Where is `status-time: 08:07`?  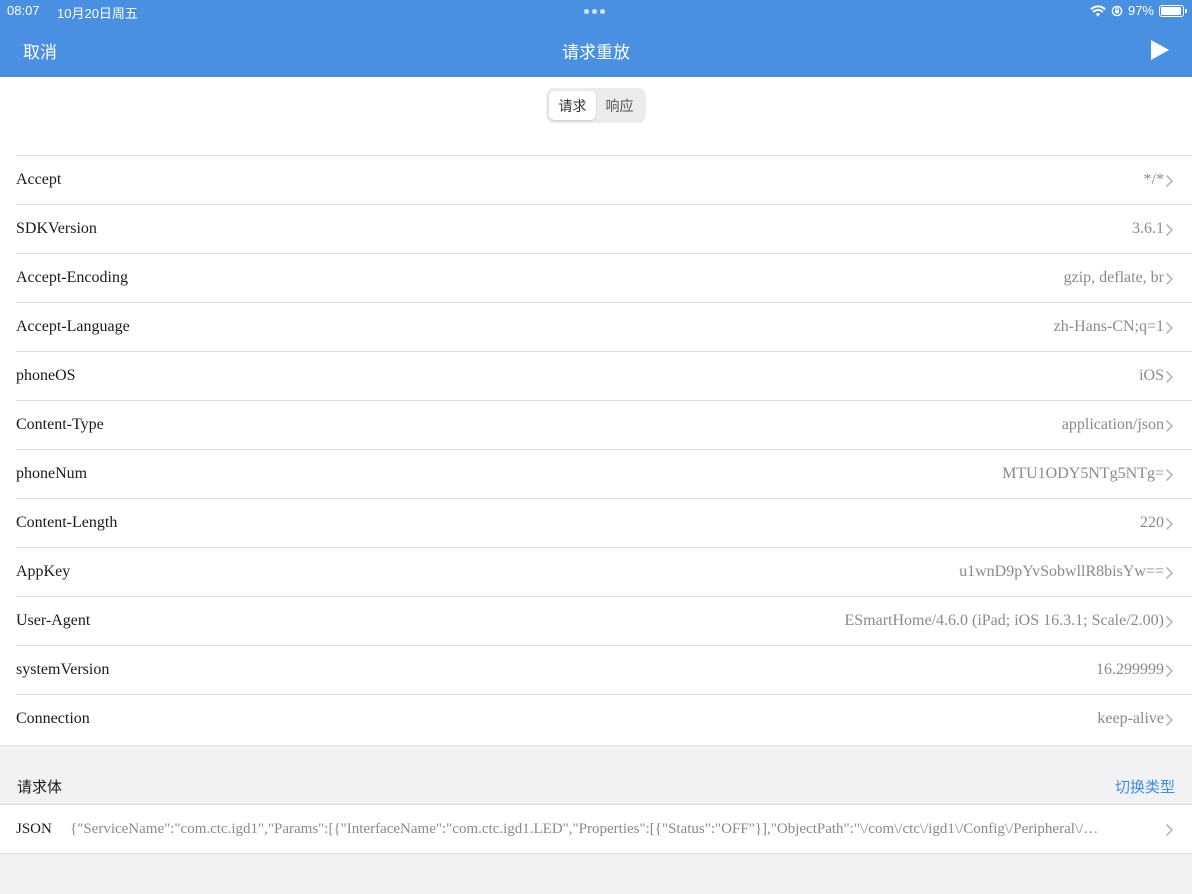
status-time: 08:07 is located at coordinates (23, 10).